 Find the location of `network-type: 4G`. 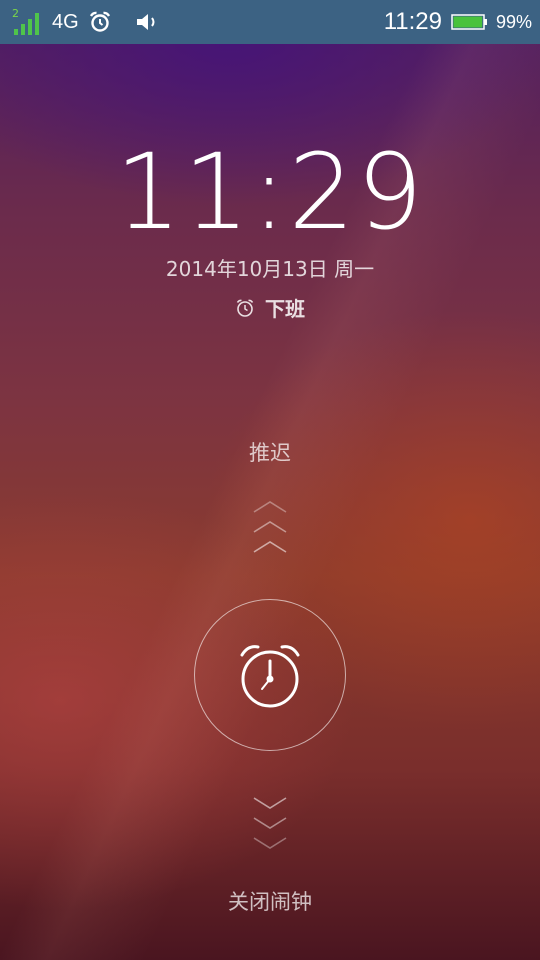

network-type: 4G is located at coordinates (65, 21).